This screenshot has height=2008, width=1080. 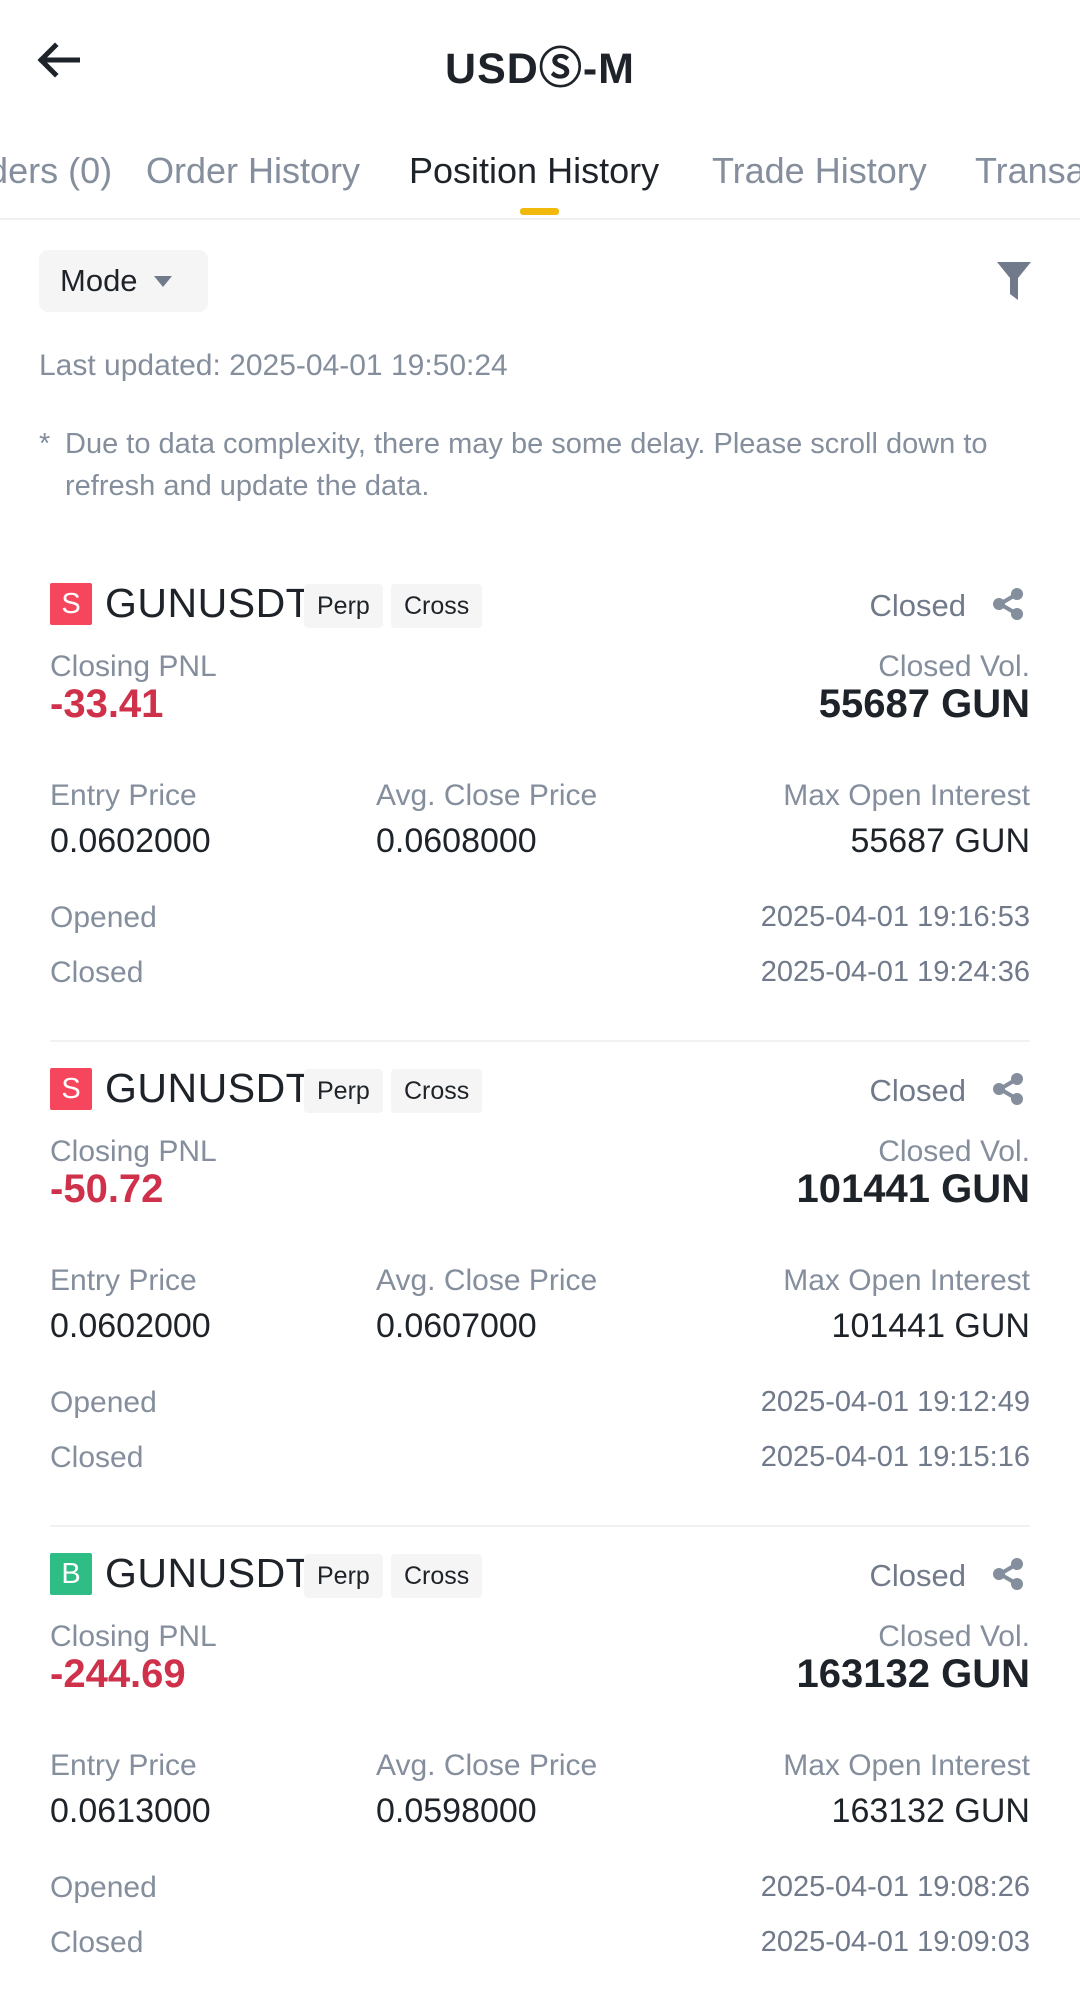 I want to click on filter-icon, so click(x=1014, y=281).